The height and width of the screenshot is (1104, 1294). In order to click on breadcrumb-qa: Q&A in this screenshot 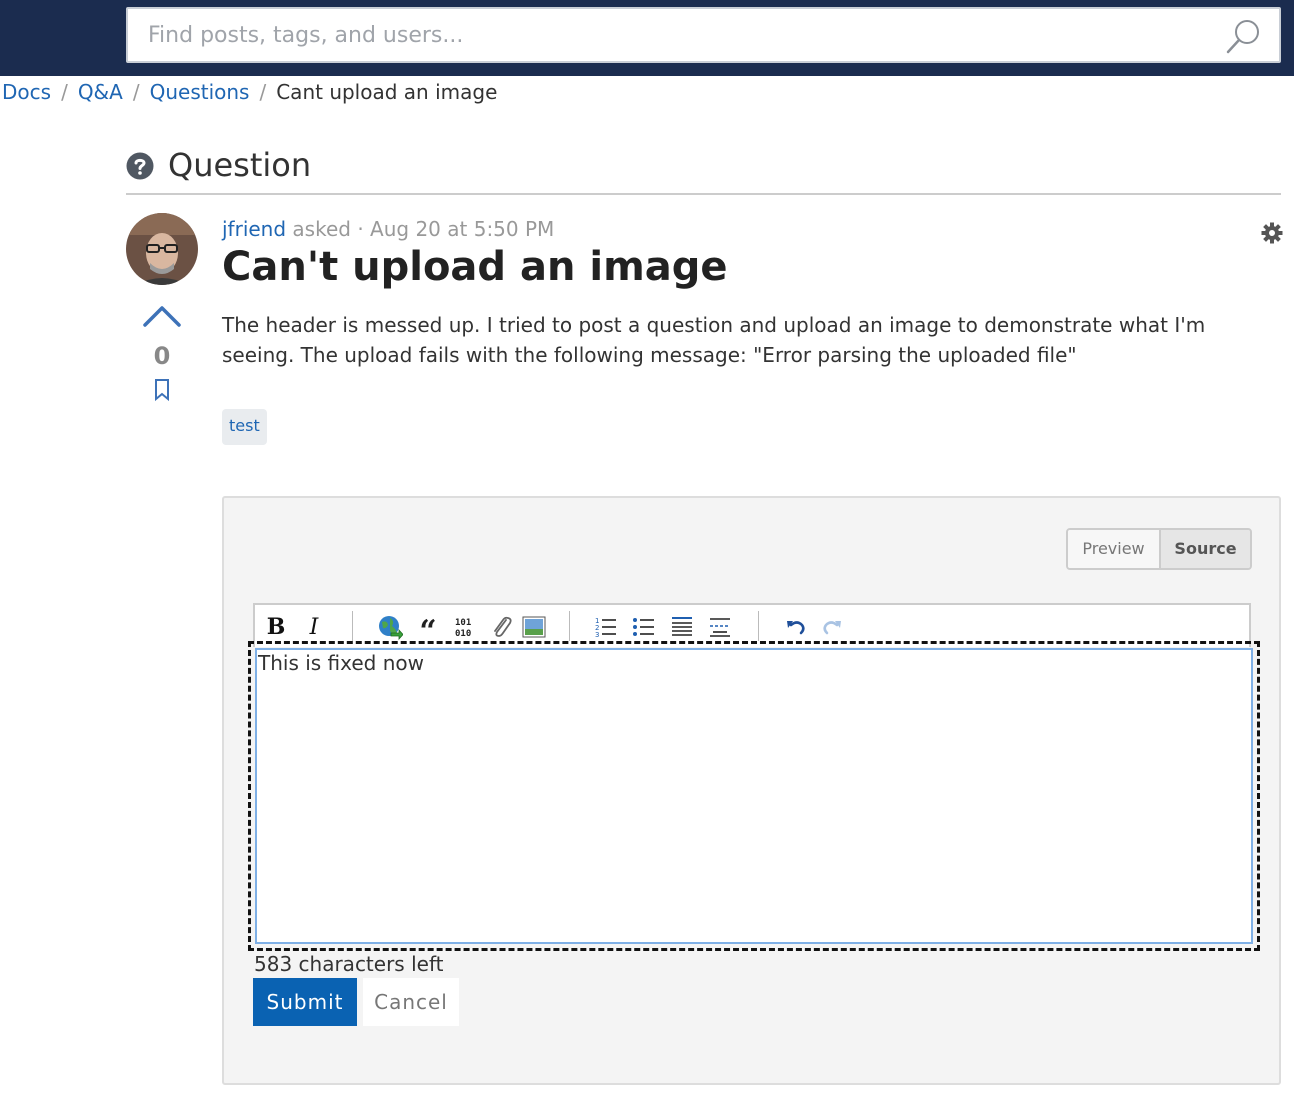, I will do `click(100, 92)`.